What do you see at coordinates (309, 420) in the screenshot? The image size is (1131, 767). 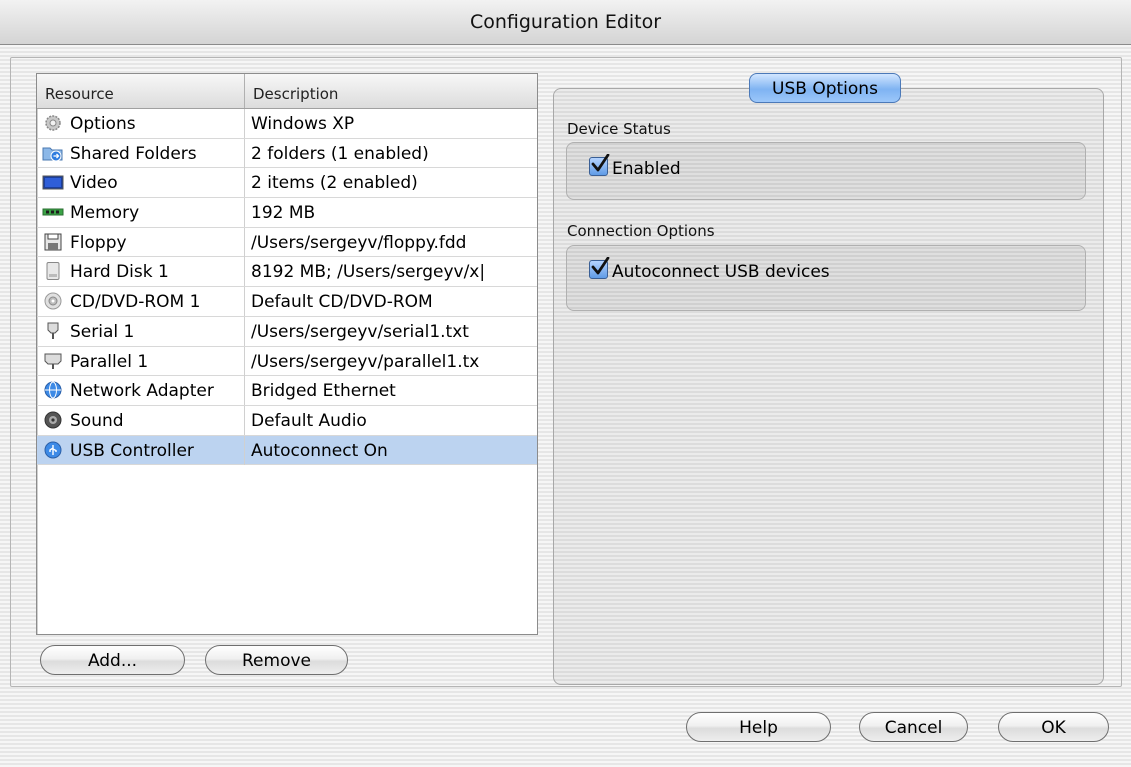 I see `description-cell: Default Audio` at bounding box center [309, 420].